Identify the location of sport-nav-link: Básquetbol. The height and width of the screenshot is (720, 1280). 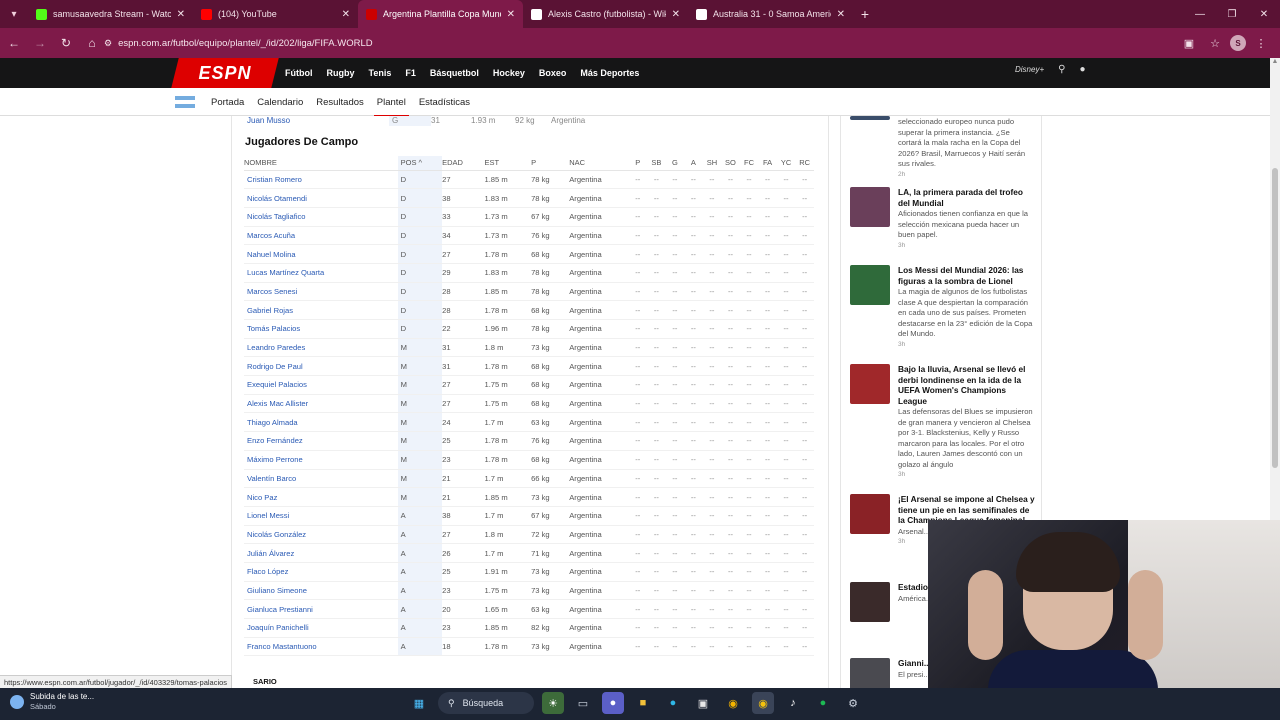
(454, 73).